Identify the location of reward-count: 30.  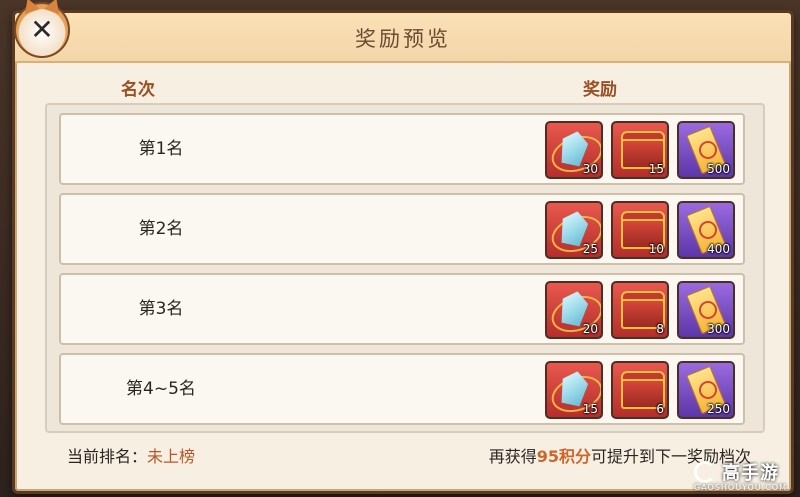
(590, 169).